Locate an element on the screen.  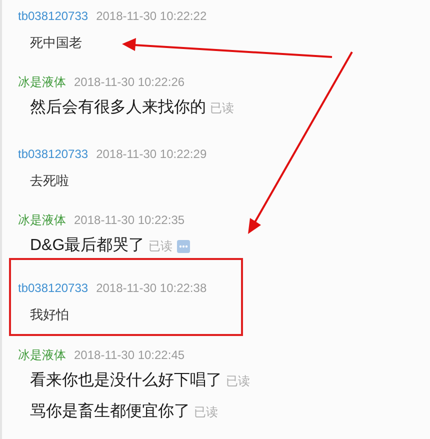
message-text: 然后会有很多人来找你的 is located at coordinates (118, 108).